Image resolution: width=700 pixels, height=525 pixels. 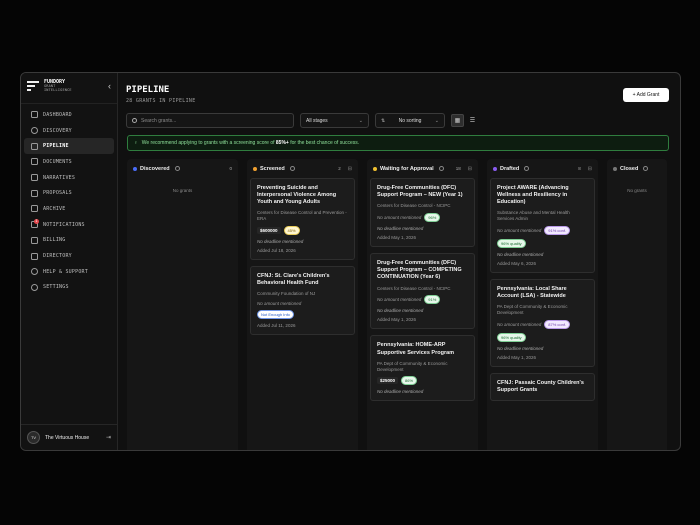 What do you see at coordinates (458, 168) in the screenshot?
I see `column-count: 18` at bounding box center [458, 168].